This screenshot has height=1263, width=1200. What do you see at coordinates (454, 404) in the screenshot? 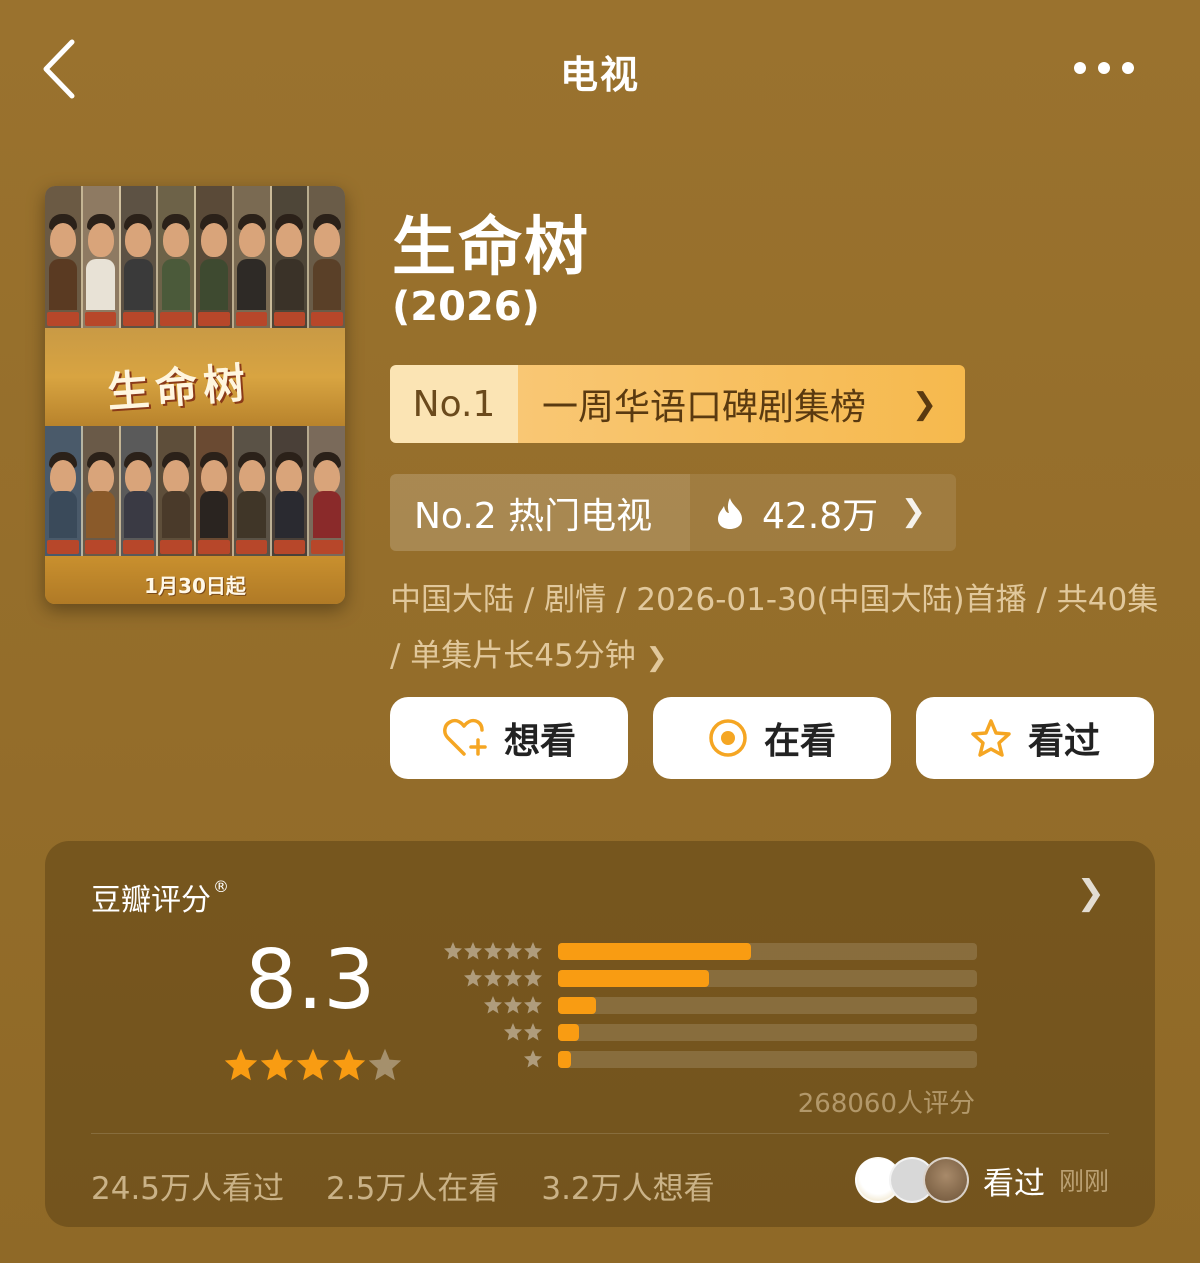
I see `rank-number: No.1` at bounding box center [454, 404].